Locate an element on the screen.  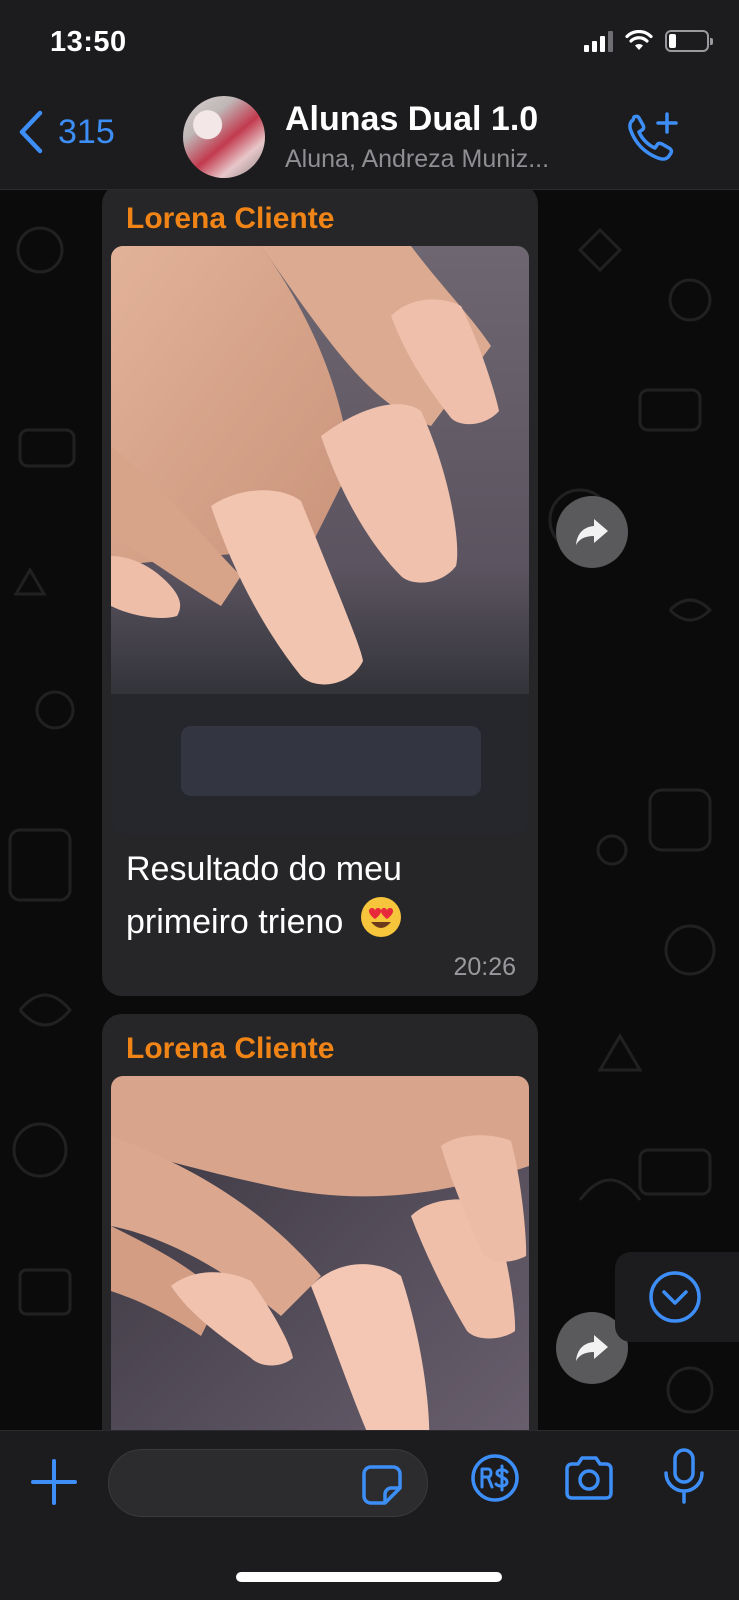
chevron-down-circle-icon is located at coordinates (675, 1297).